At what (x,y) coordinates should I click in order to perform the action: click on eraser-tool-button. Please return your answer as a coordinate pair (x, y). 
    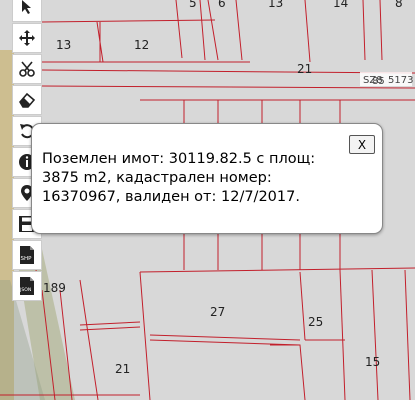
    Looking at the image, I should click on (27, 100).